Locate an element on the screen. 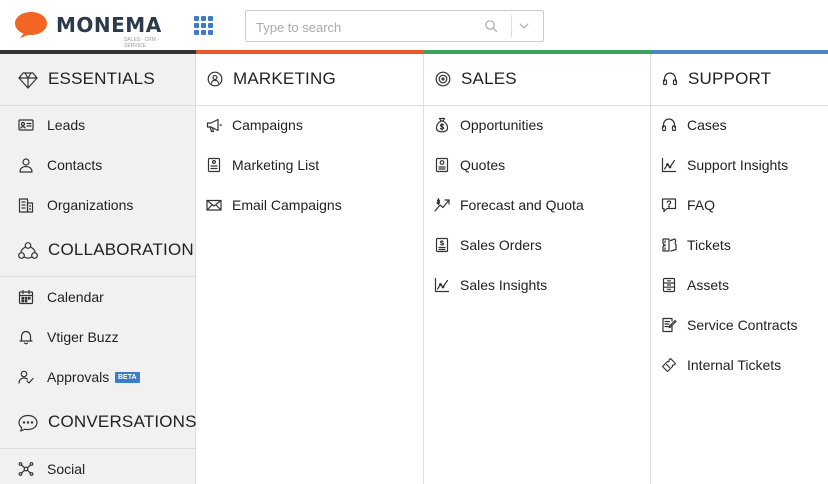 The width and height of the screenshot is (828, 484). menu-item-sales-orders: Sales Orders is located at coordinates (537, 245).